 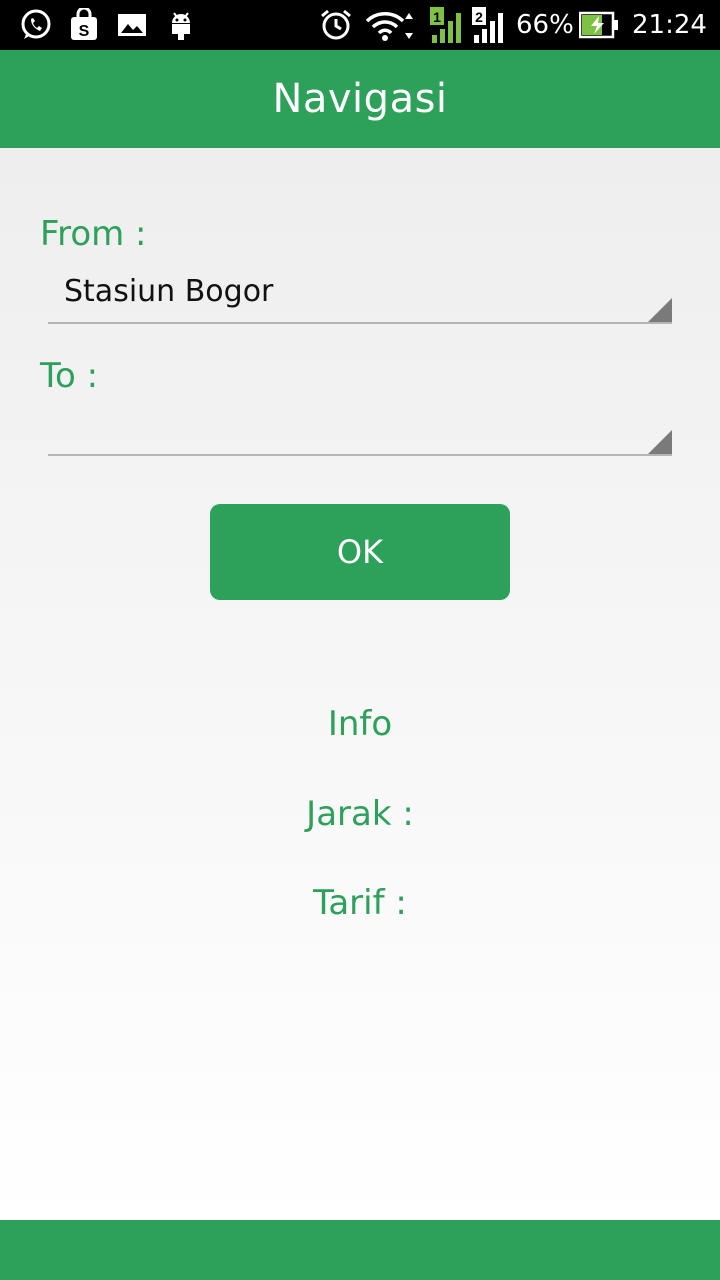 I want to click on from-label: From :, so click(x=93, y=234).